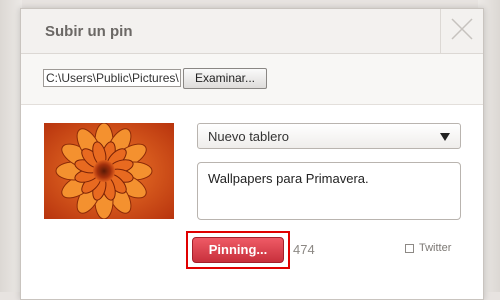 The width and height of the screenshot is (500, 300). I want to click on twitter-label: Twitter, so click(435, 248).